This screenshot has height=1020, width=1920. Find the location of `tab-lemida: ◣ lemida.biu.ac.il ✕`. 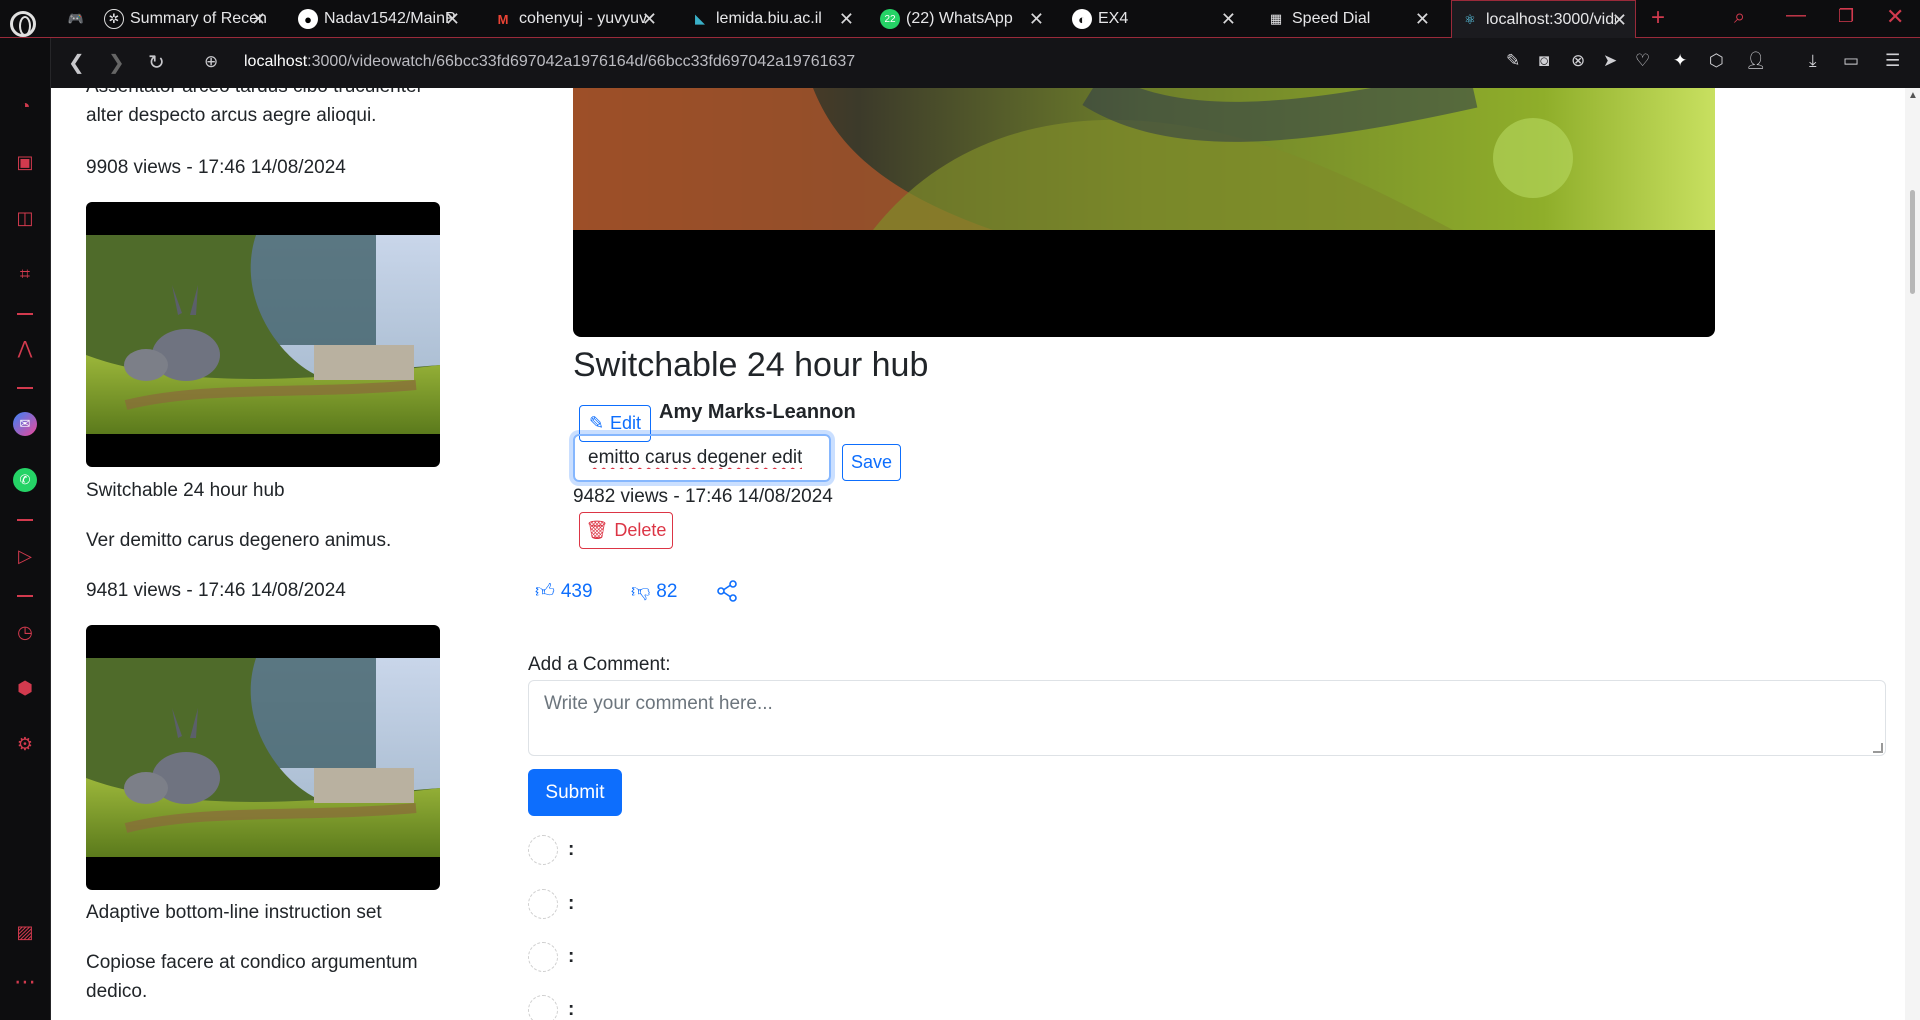

tab-lemida: ◣ lemida.biu.ac.il ✕ is located at coordinates (772, 19).